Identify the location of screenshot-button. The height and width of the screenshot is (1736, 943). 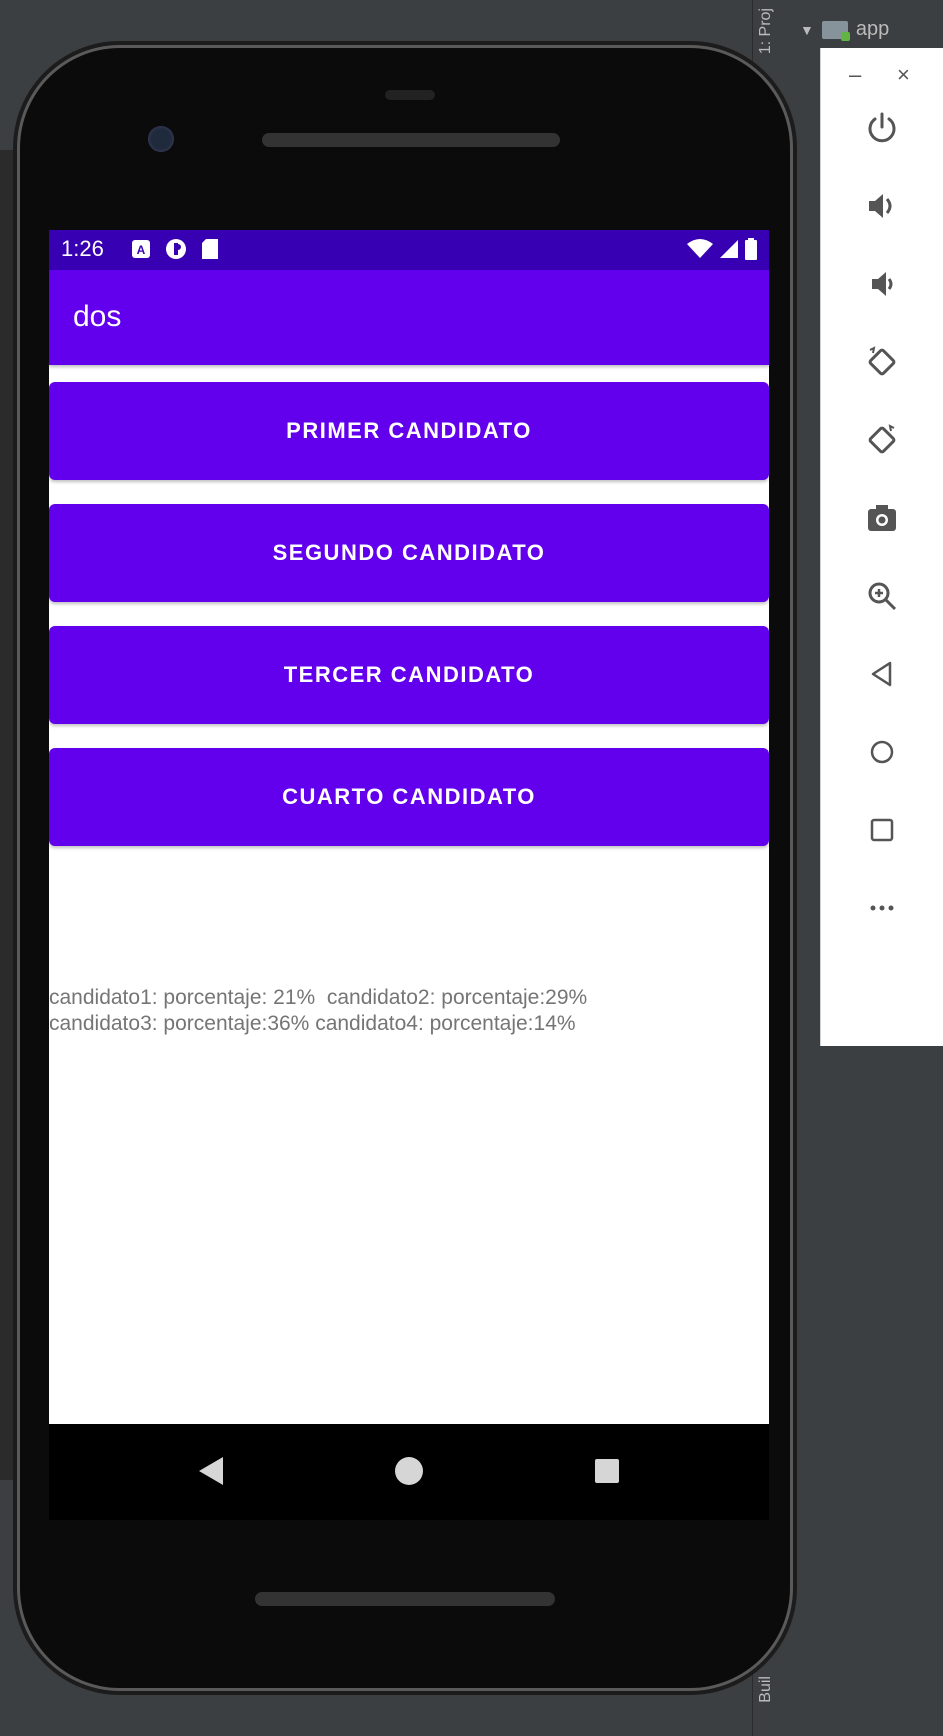
(882, 518).